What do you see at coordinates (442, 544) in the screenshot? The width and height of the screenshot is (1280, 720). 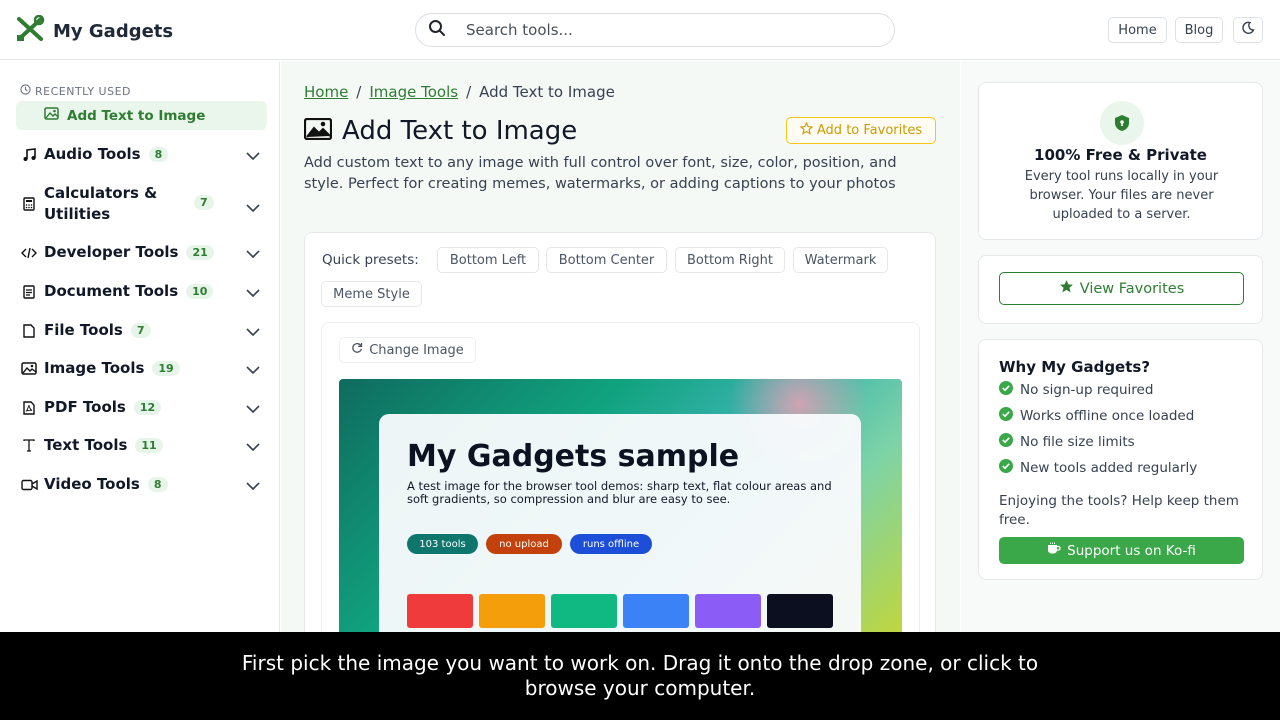 I see `sample-pill: 103 tools` at bounding box center [442, 544].